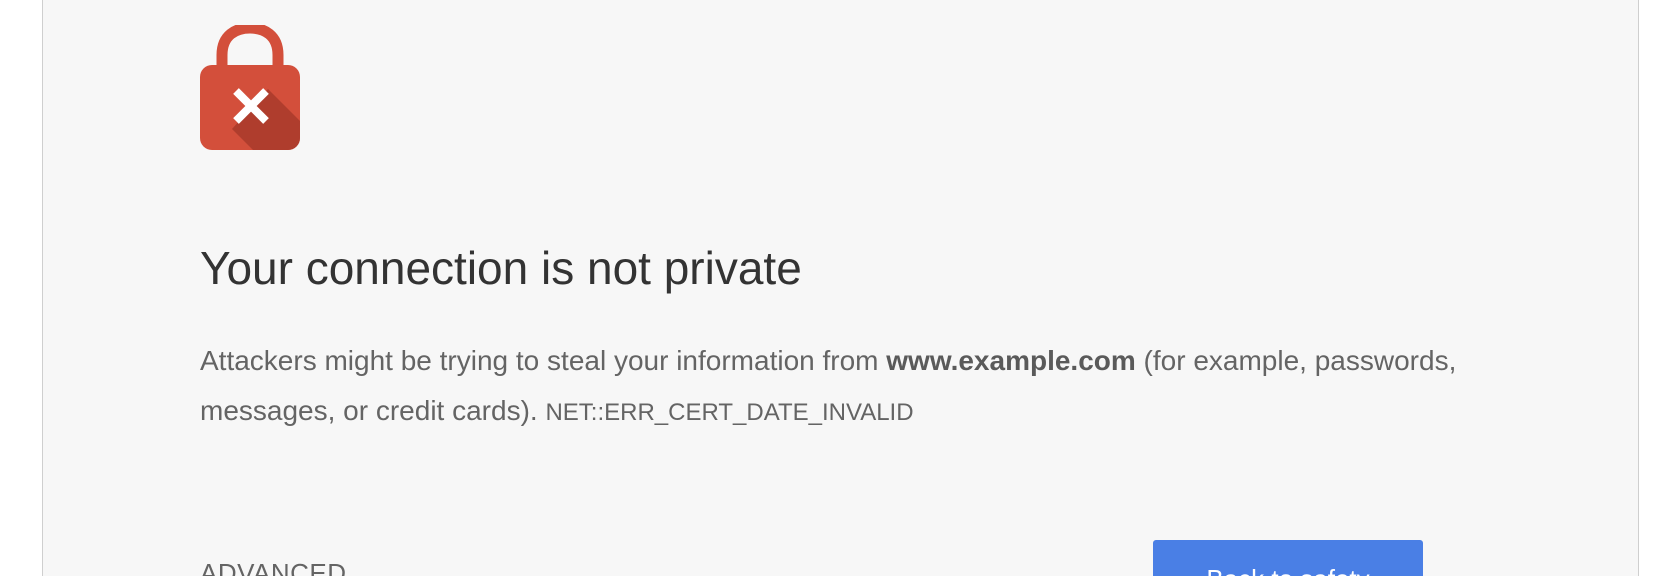 The width and height of the screenshot is (1670, 576). Describe the element at coordinates (1288, 558) in the screenshot. I see `back-to-safety-button: Back to safety` at that location.